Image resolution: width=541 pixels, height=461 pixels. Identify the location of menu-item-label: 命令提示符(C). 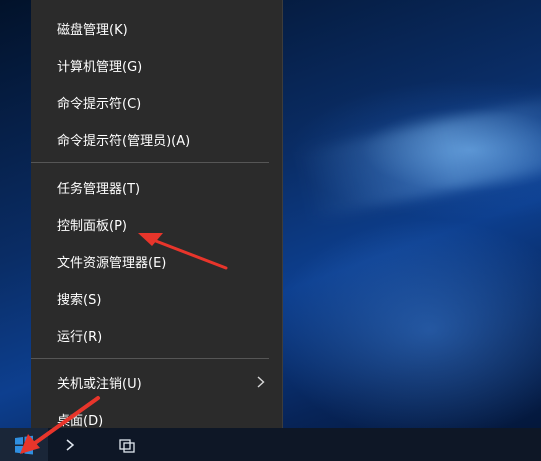
(99, 104).